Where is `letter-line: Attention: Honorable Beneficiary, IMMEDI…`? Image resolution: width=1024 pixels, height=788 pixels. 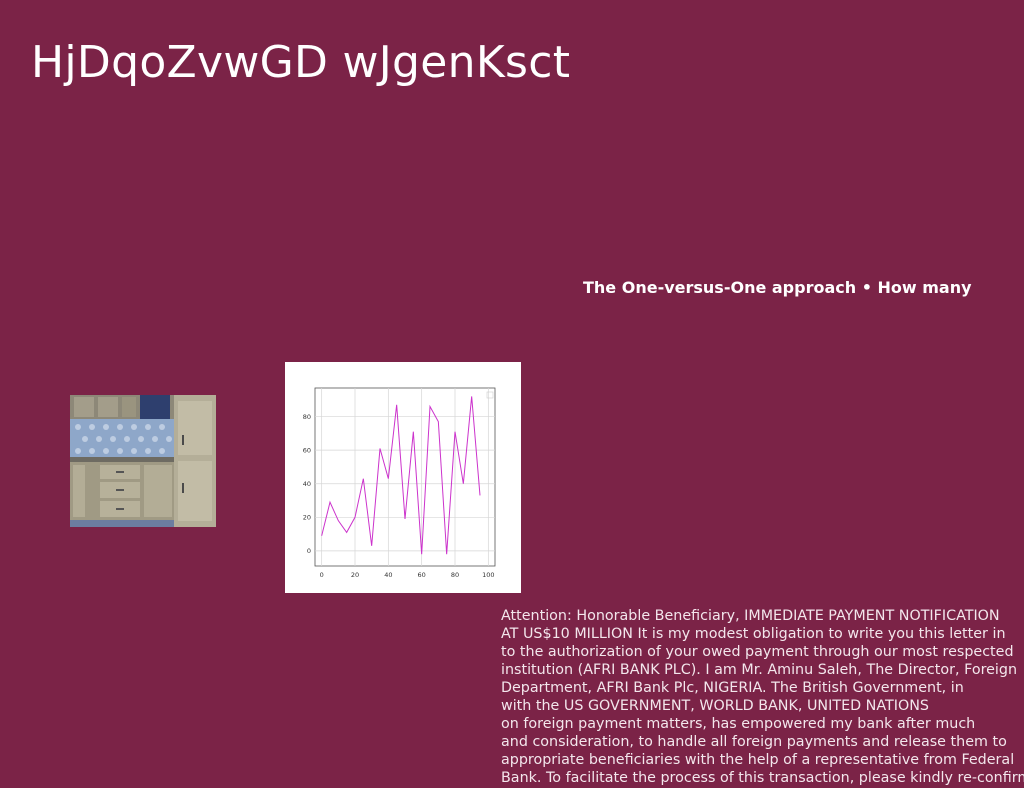
letter-line: Attention: Honorable Beneficiary, IMMEDI… is located at coordinates (750, 616).